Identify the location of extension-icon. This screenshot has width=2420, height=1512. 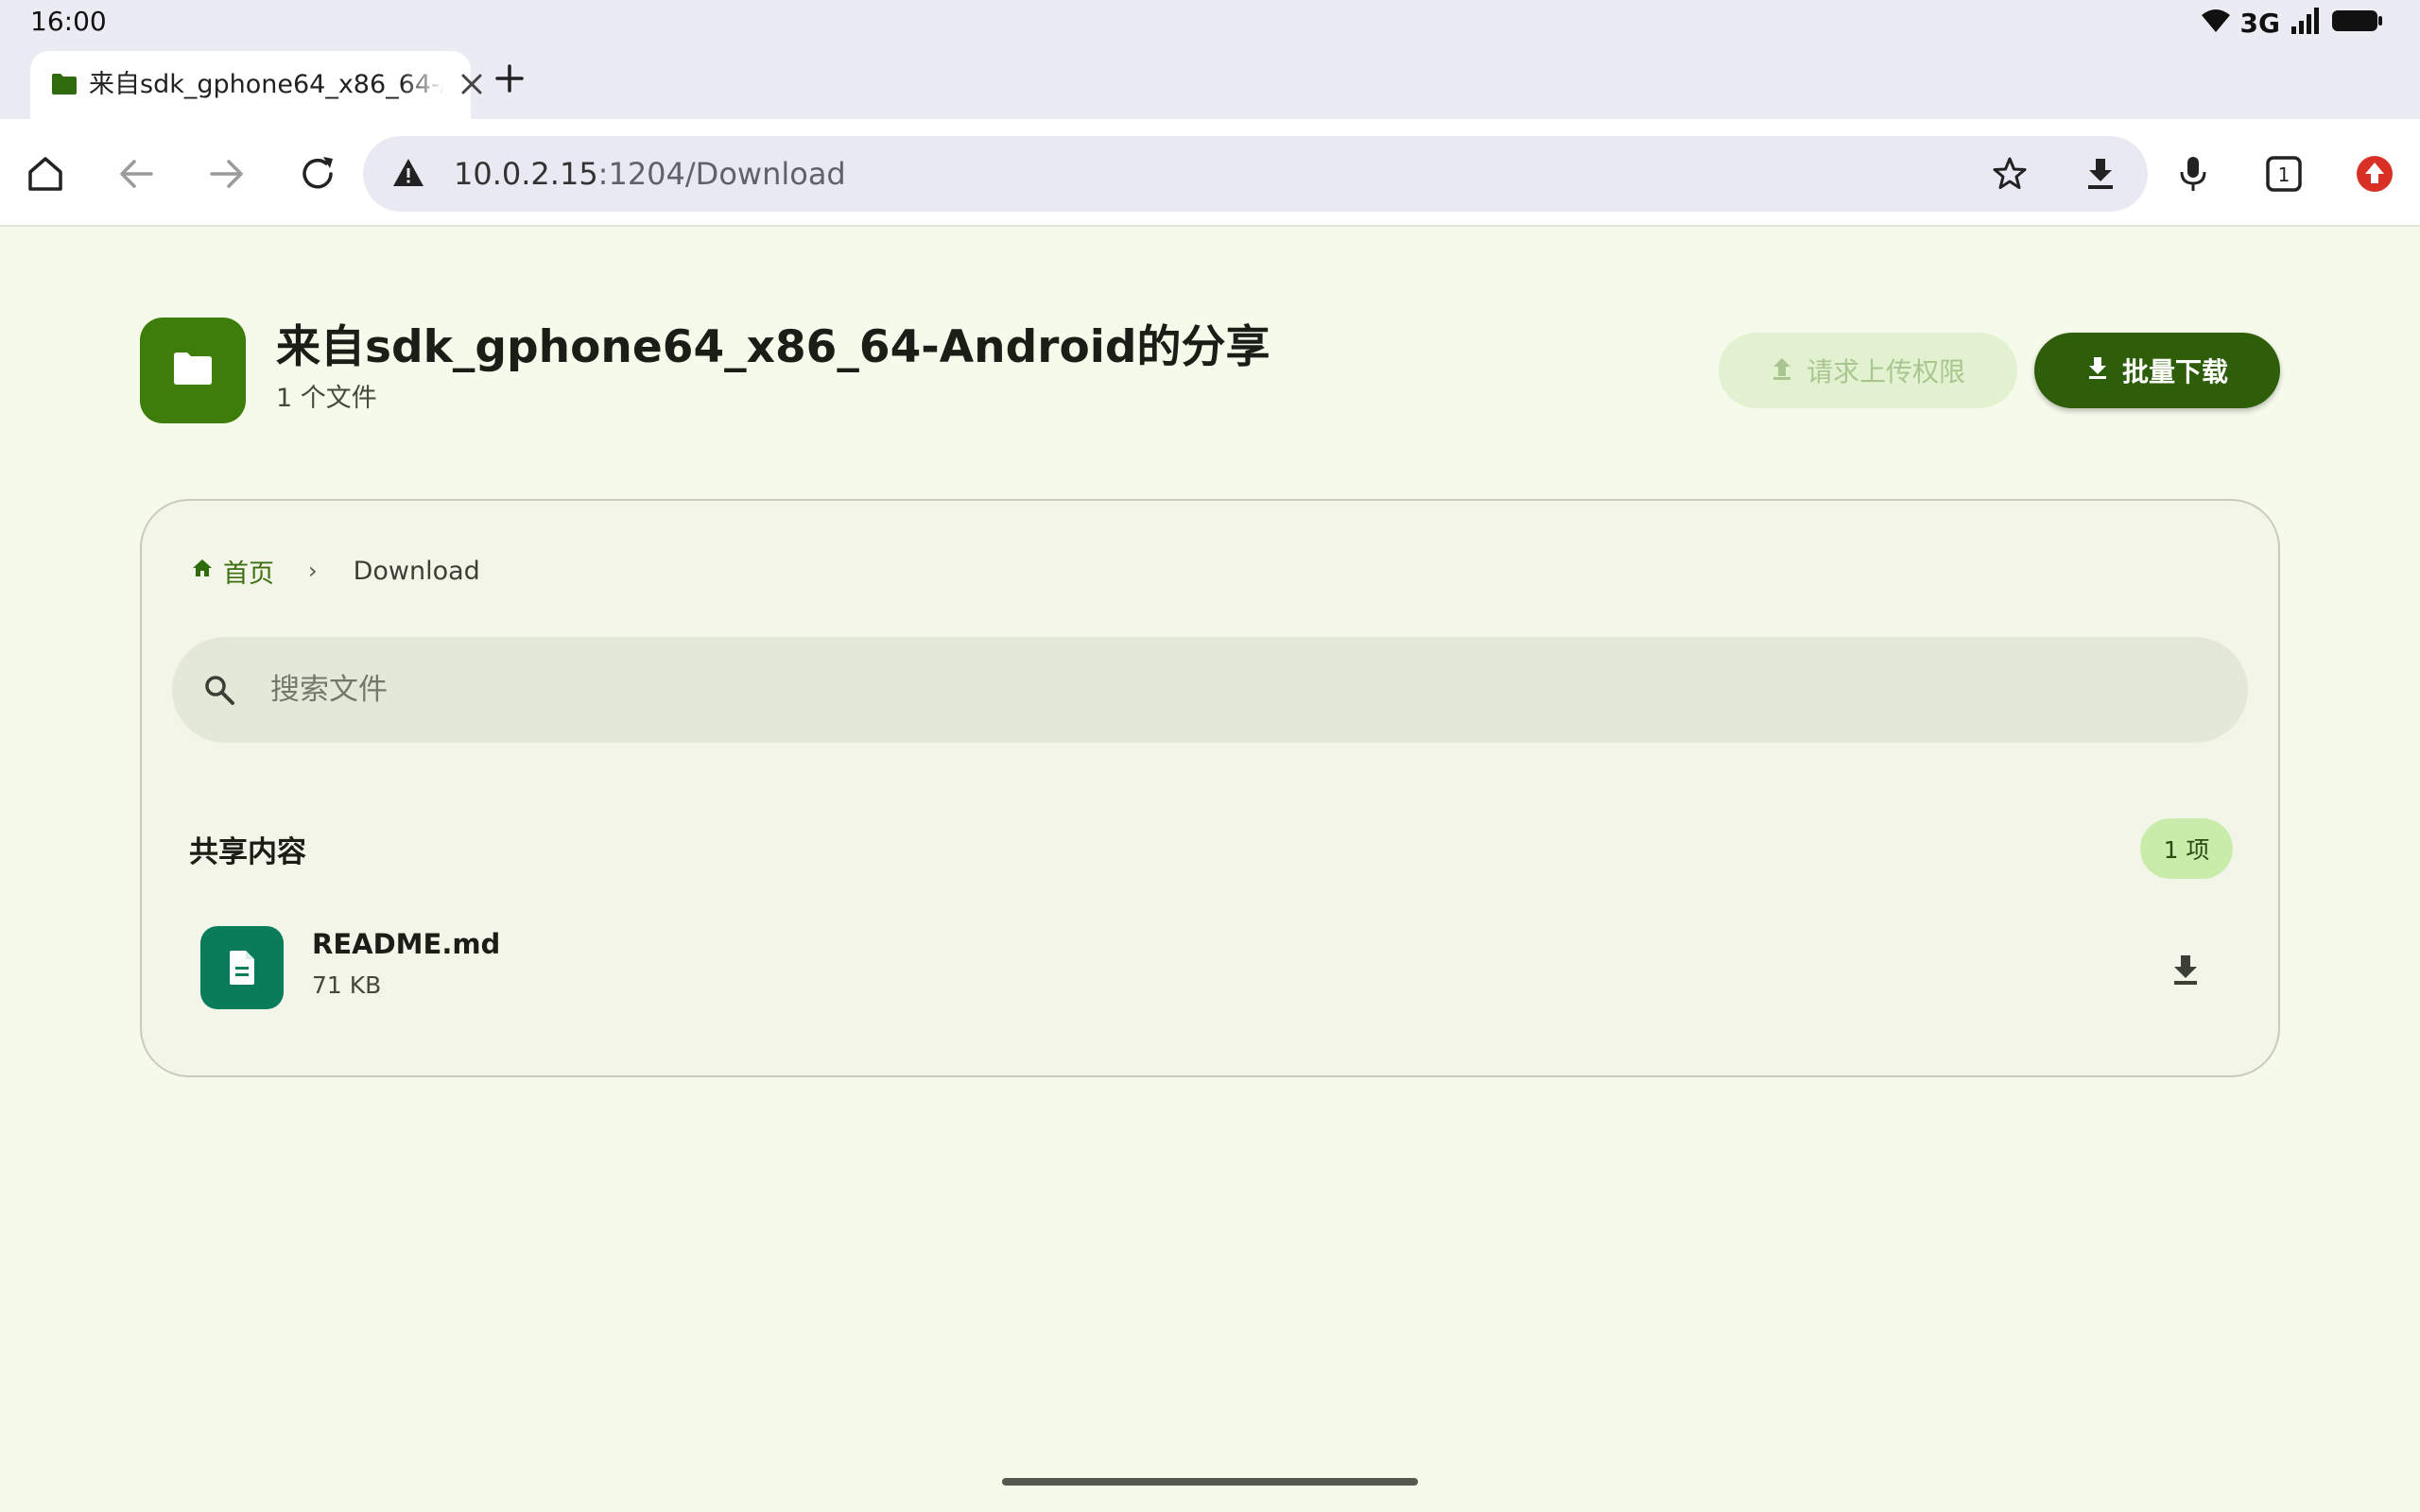
(2374, 174).